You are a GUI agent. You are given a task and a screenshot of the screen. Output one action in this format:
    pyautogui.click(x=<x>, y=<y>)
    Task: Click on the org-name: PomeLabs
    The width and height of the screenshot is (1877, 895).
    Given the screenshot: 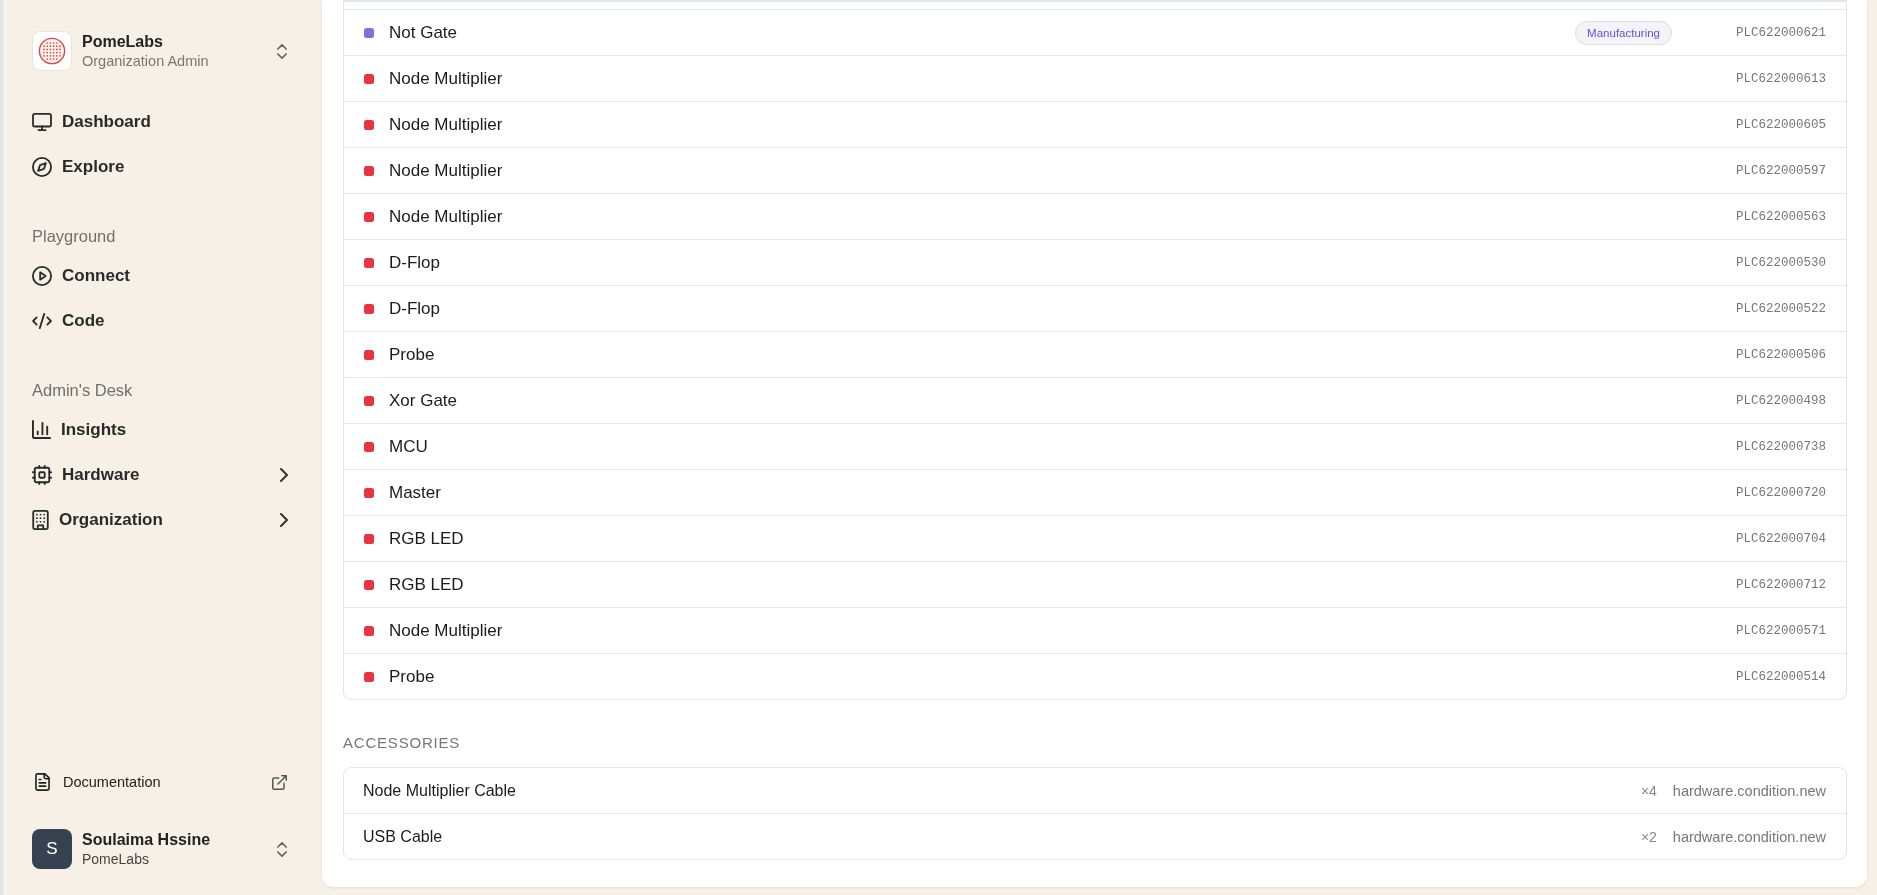 What is the action you would take?
    pyautogui.click(x=123, y=42)
    